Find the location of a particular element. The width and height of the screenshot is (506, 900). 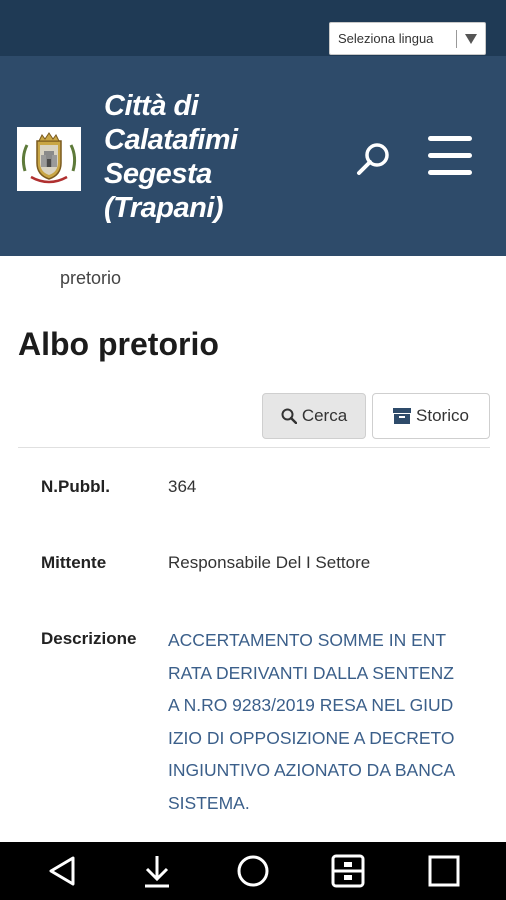

search-button-label: Cerca is located at coordinates (324, 415).